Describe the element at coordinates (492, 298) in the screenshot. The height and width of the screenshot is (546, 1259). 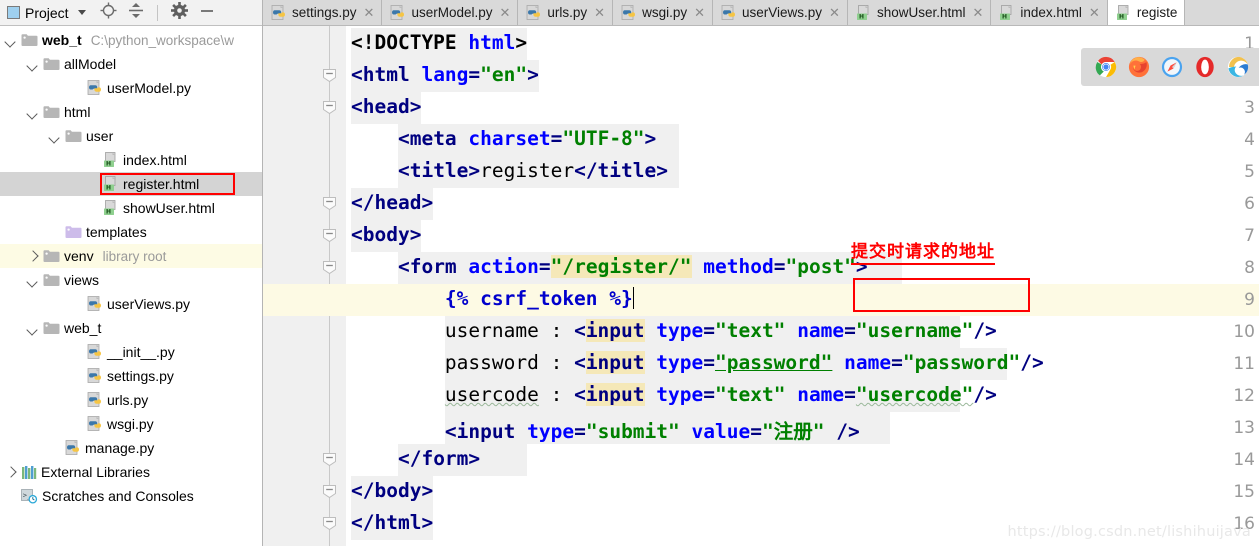
I see `code-line: {% csrf_token %}` at that location.